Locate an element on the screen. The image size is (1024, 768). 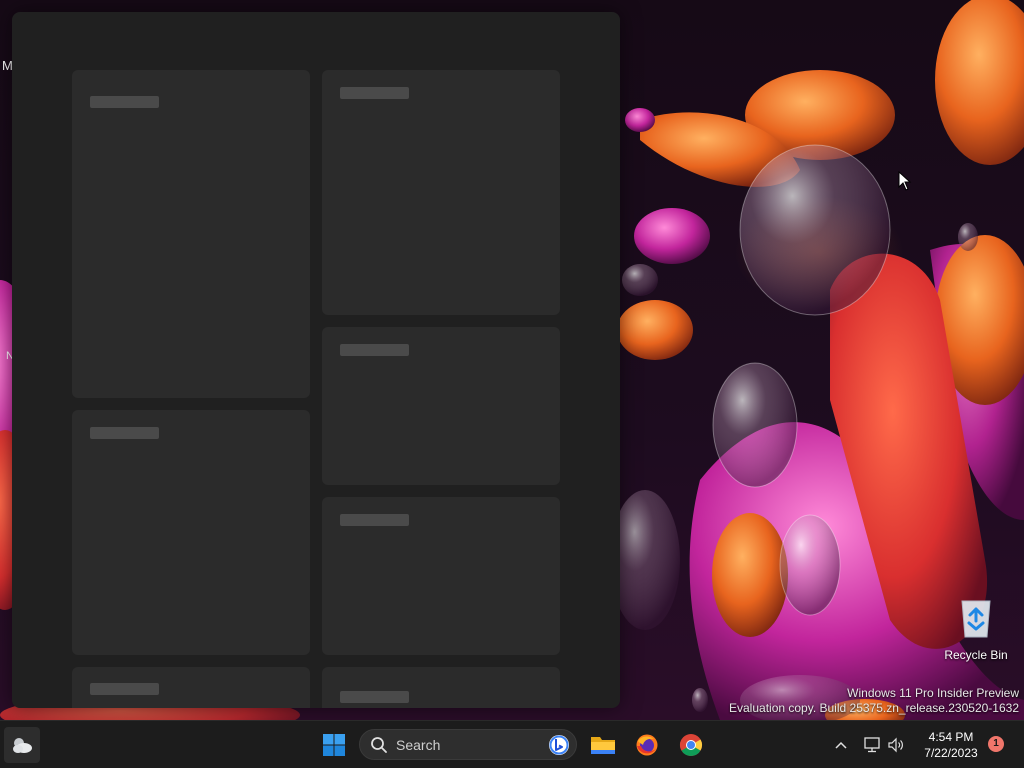
taskbar: Search 4:54 PM 7/22/2023 is located at coordinates (512, 744).